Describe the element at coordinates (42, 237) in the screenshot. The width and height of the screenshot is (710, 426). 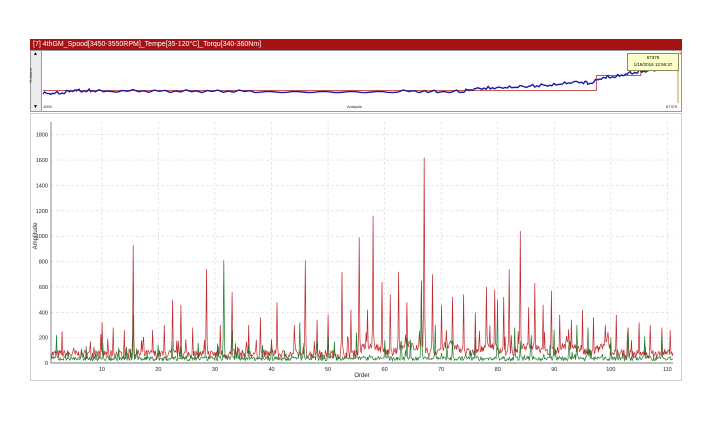
I see `y-tick-label: 1000` at that location.